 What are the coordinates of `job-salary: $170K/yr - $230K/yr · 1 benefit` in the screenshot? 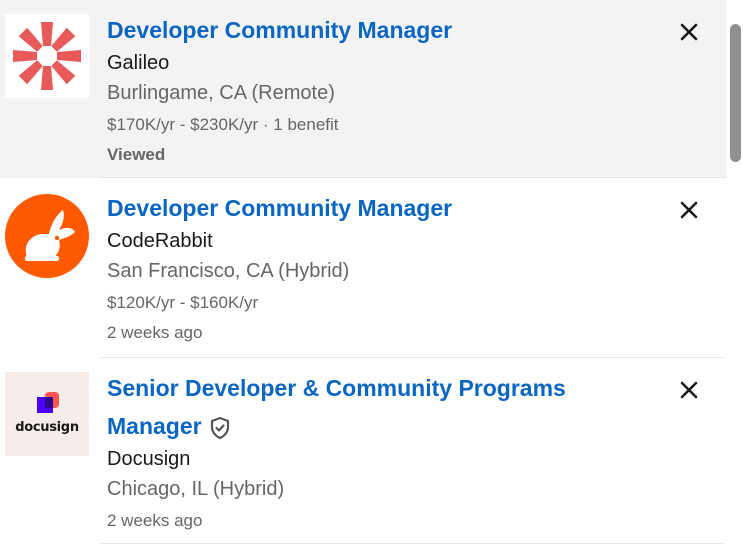 It's located at (223, 124).